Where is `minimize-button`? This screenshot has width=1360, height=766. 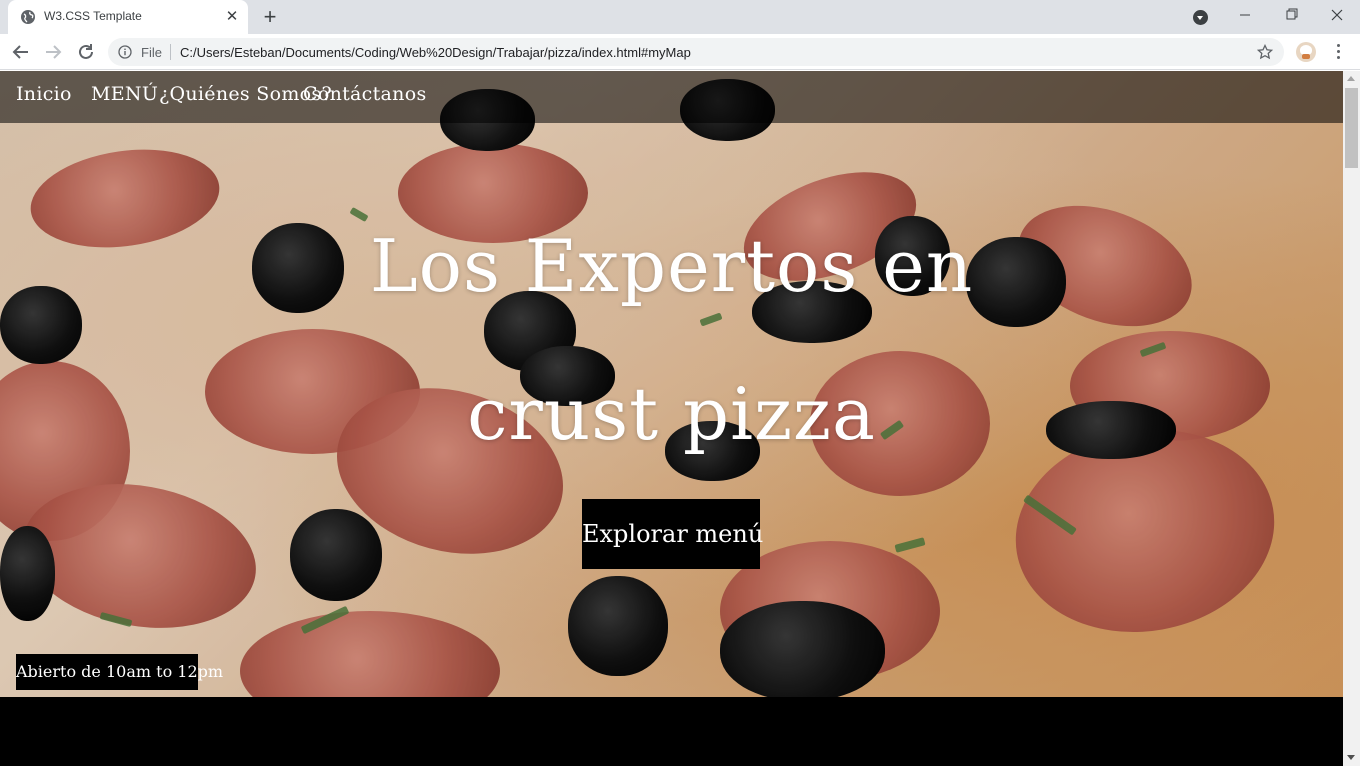 minimize-button is located at coordinates (1245, 15).